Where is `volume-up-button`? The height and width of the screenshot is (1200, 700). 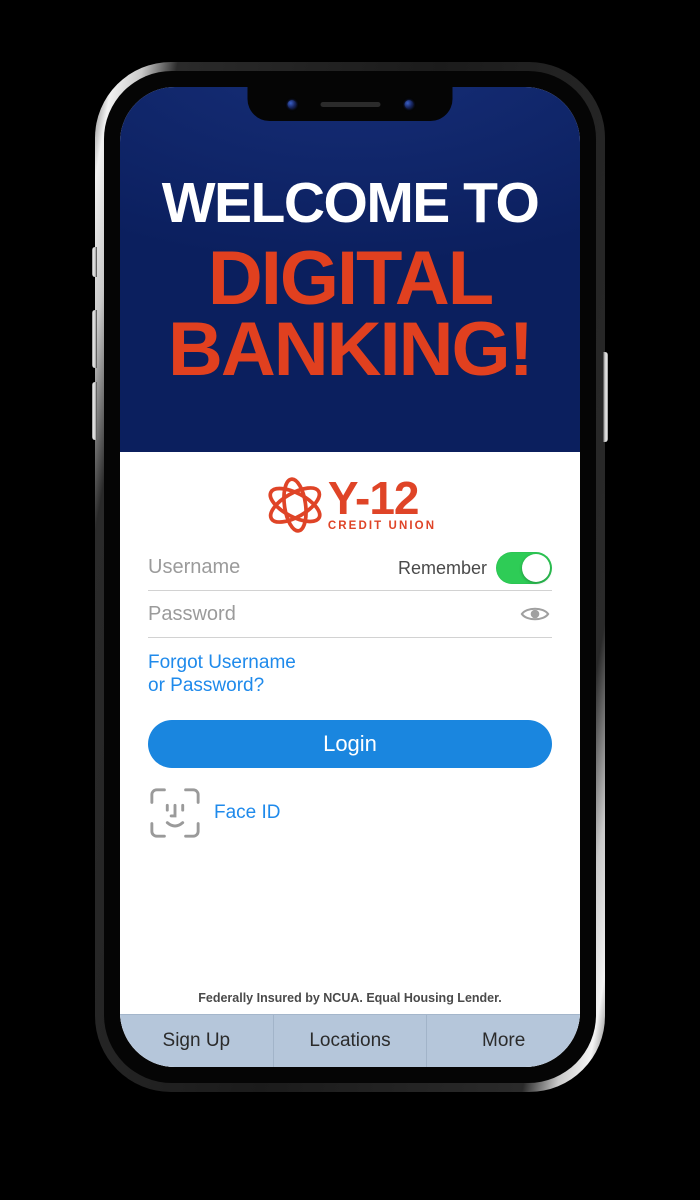 volume-up-button is located at coordinates (94, 339).